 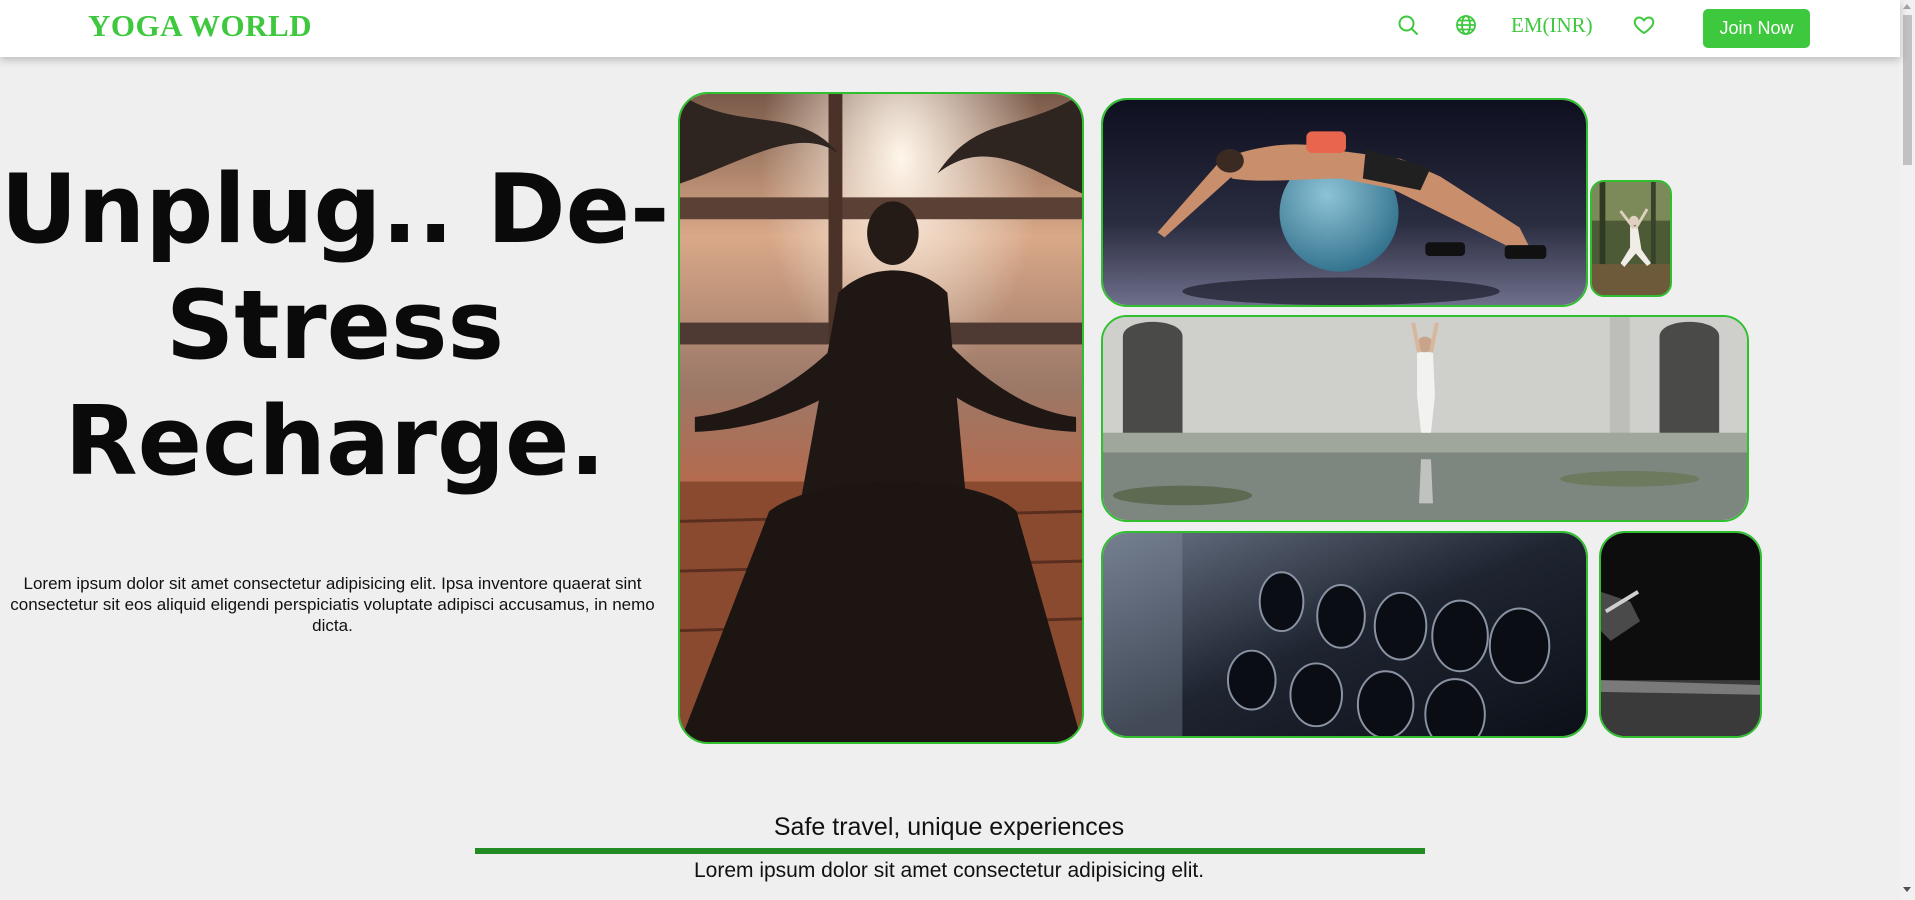 What do you see at coordinates (950, 851) in the screenshot?
I see `section-divider` at bounding box center [950, 851].